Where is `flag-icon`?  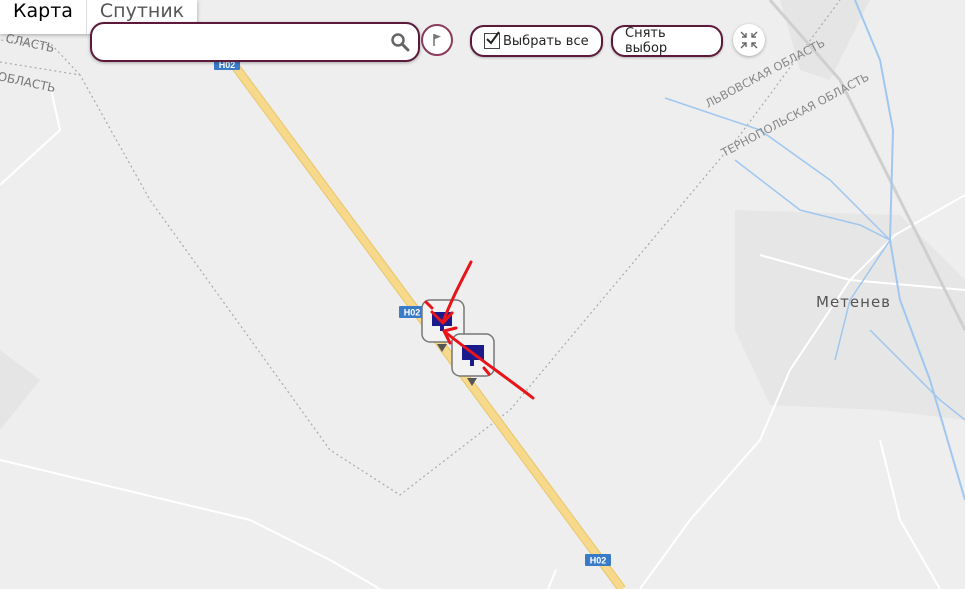
flag-icon is located at coordinates (437, 40).